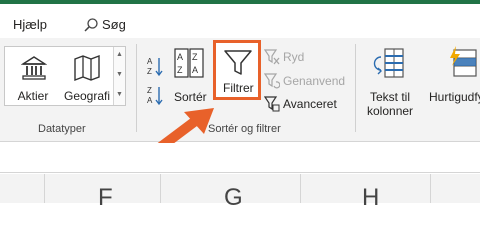 The width and height of the screenshot is (480, 240). I want to click on sort-dialog-icon: A Z Z A, so click(189, 65).